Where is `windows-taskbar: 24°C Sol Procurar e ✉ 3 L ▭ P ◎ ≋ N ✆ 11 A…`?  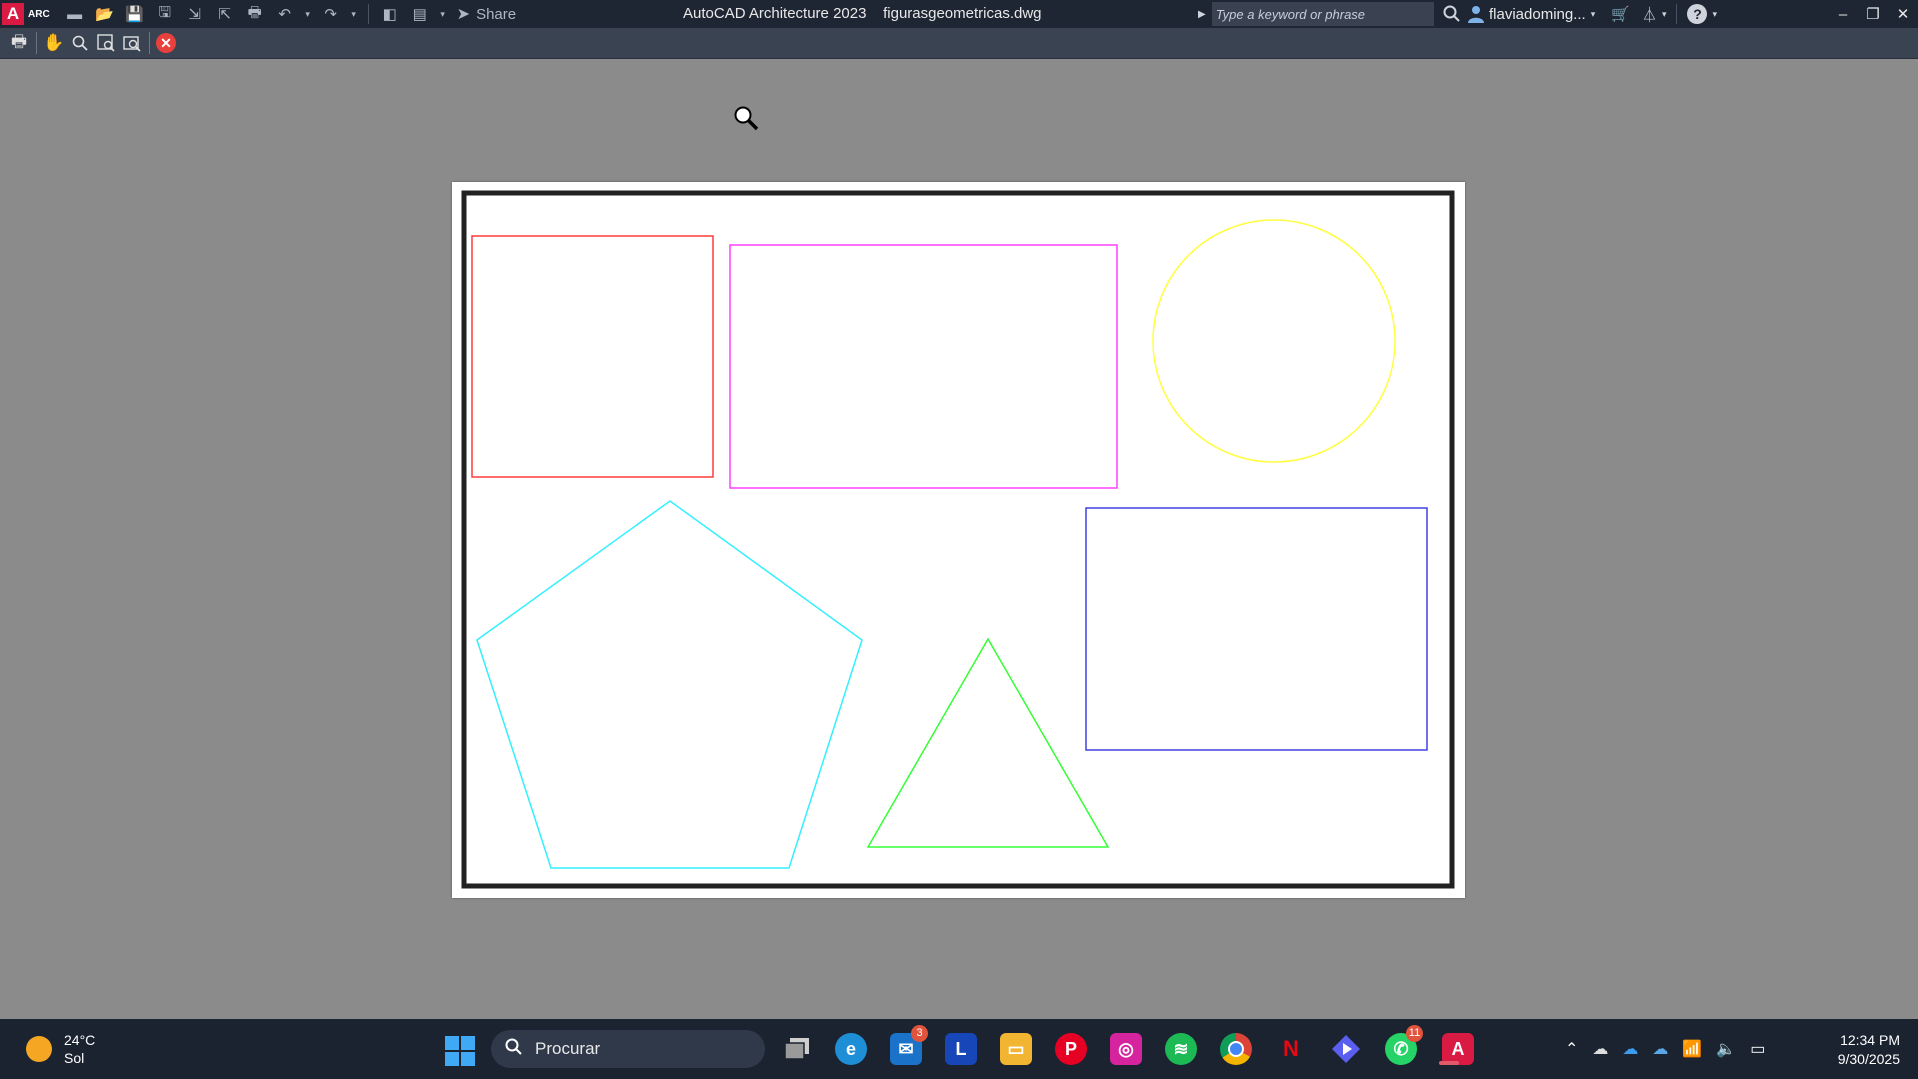 windows-taskbar: 24°C Sol Procurar e ✉ 3 L ▭ P ◎ ≋ N ✆ 11 A… is located at coordinates (959, 1049).